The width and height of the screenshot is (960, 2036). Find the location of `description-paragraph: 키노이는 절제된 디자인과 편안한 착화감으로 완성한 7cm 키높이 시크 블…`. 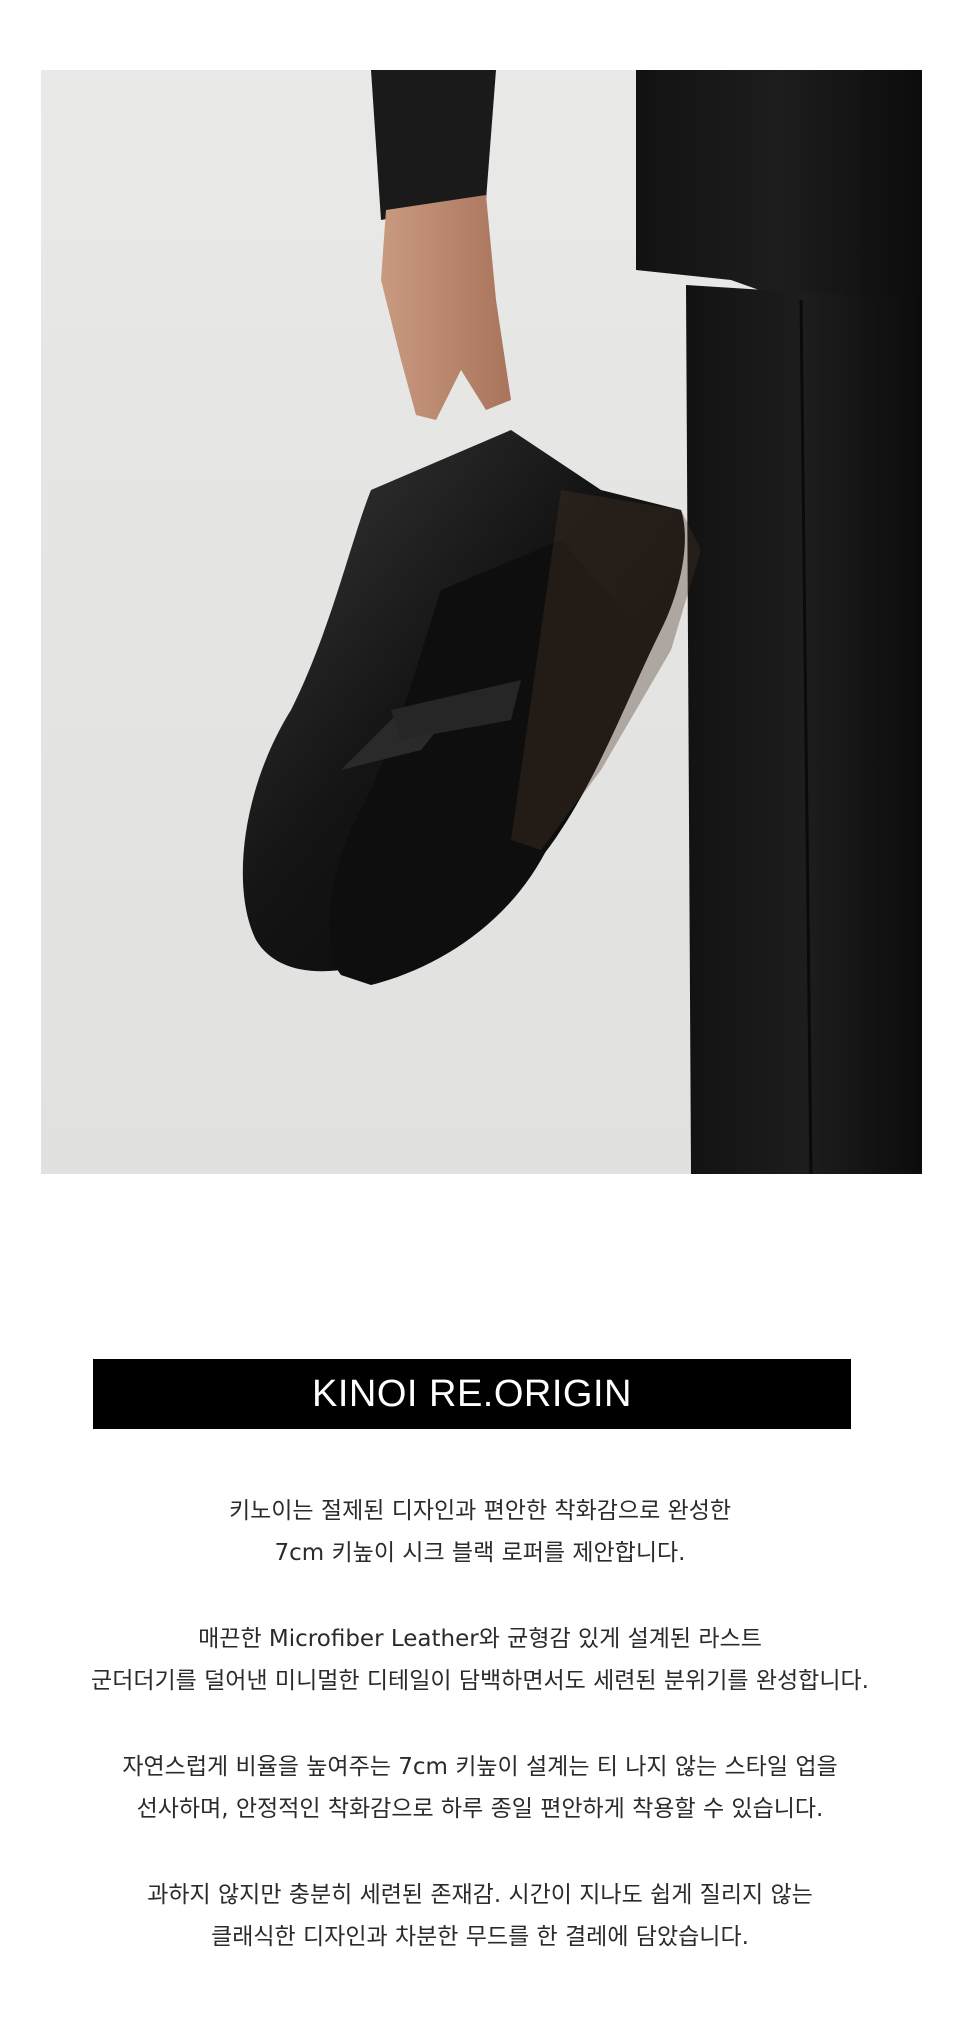

description-paragraph: 키노이는 절제된 디자인과 편안한 착화감으로 완성한 7cm 키높이 시크 블… is located at coordinates (480, 1532).